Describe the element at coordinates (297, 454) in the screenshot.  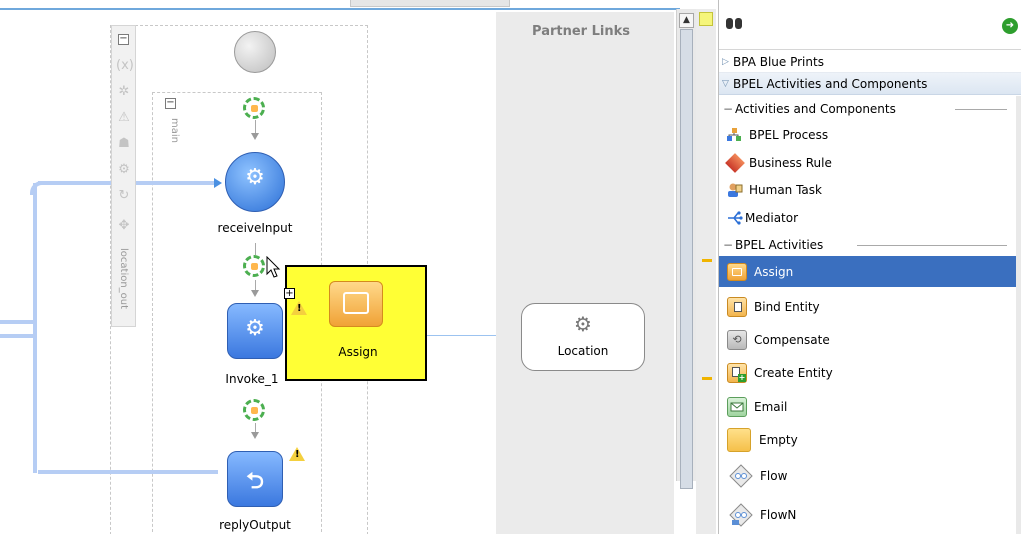
I see `reply-warning-icon: !` at that location.